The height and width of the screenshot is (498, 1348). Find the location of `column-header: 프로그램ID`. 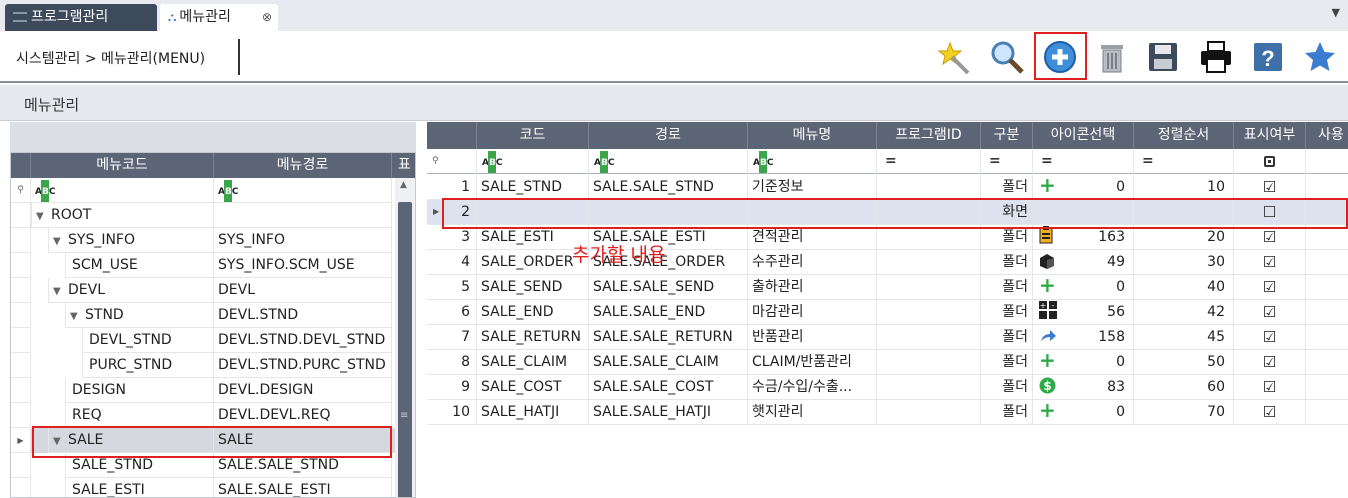

column-header: 프로그램ID is located at coordinates (929, 135).